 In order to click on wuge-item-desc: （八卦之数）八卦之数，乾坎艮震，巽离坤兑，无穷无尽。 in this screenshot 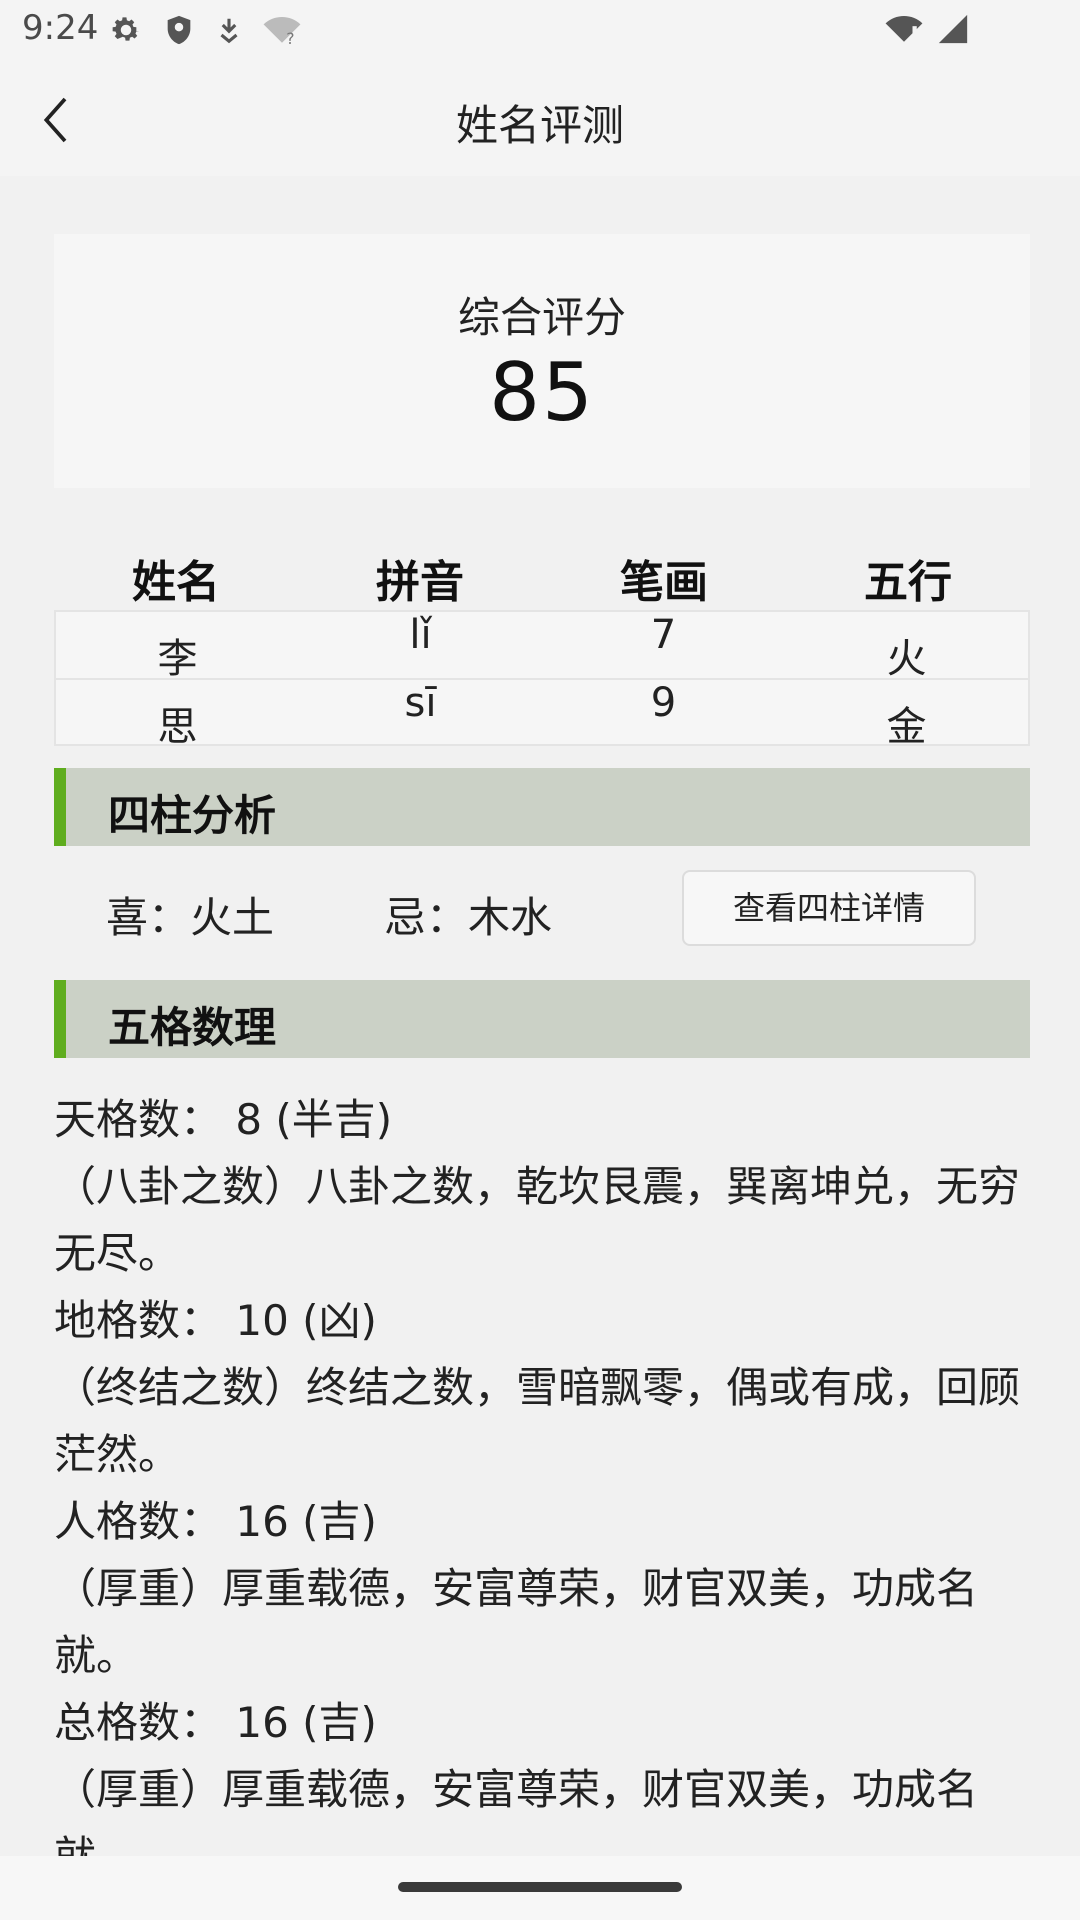, I will do `click(537, 1220)`.